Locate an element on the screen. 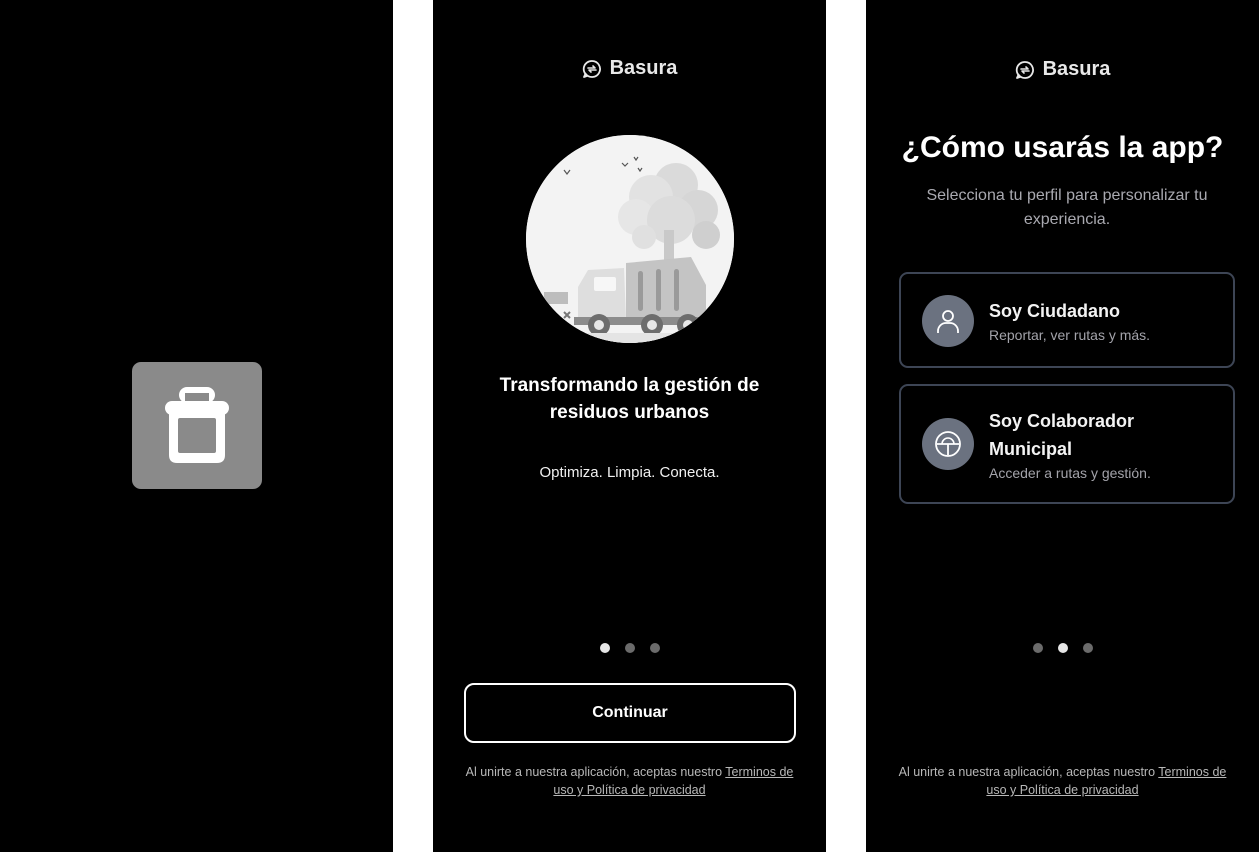  profile-question-title: ¿Cómo usarás la app? is located at coordinates (1062, 147).